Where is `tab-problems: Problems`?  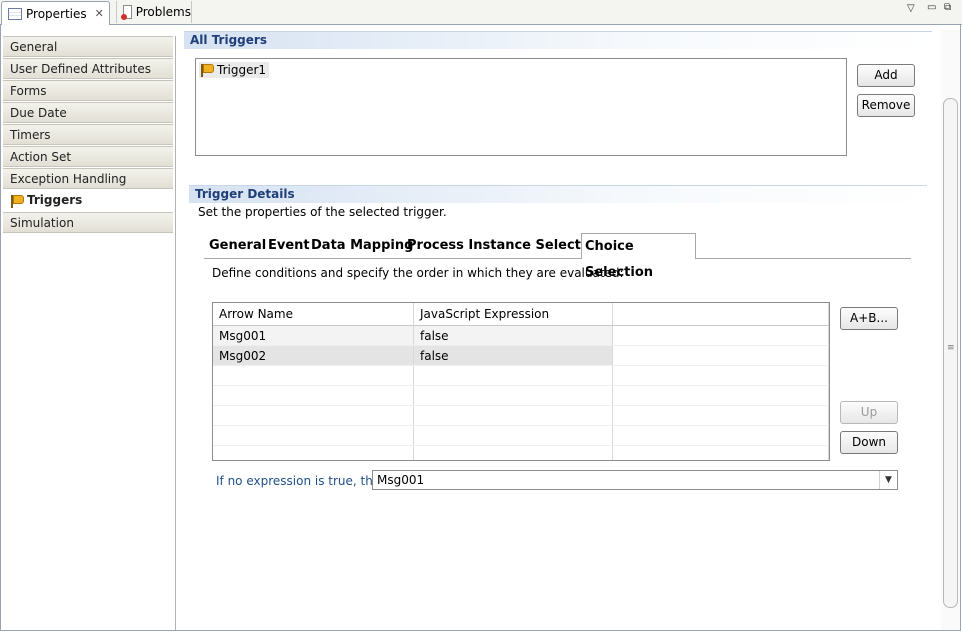 tab-problems: Problems is located at coordinates (154, 12).